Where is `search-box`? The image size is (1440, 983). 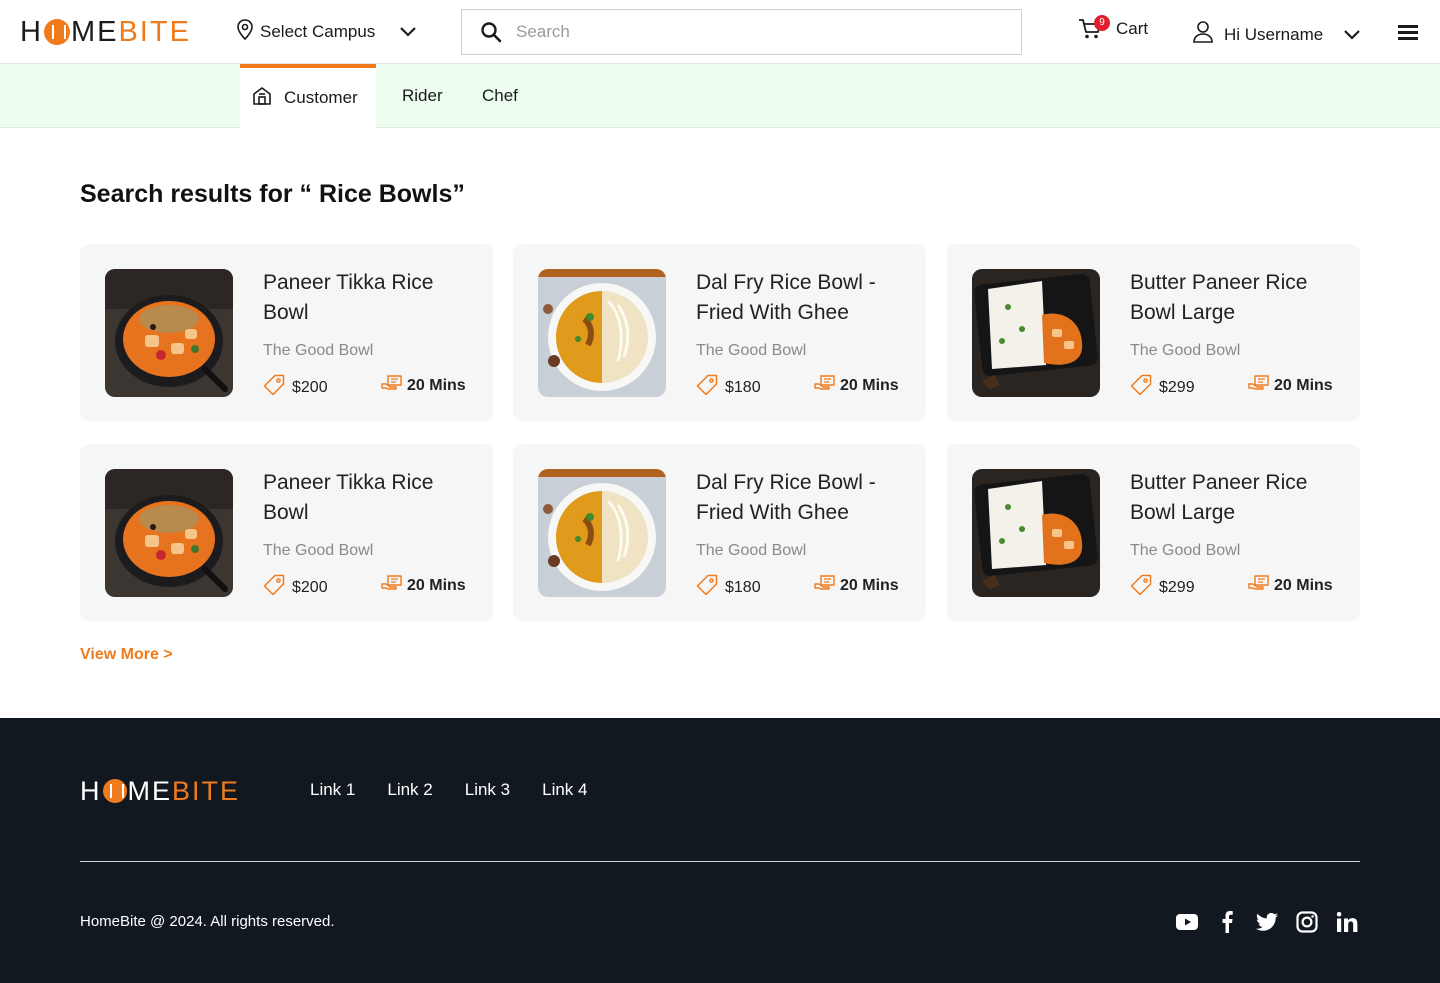 search-box is located at coordinates (741, 32).